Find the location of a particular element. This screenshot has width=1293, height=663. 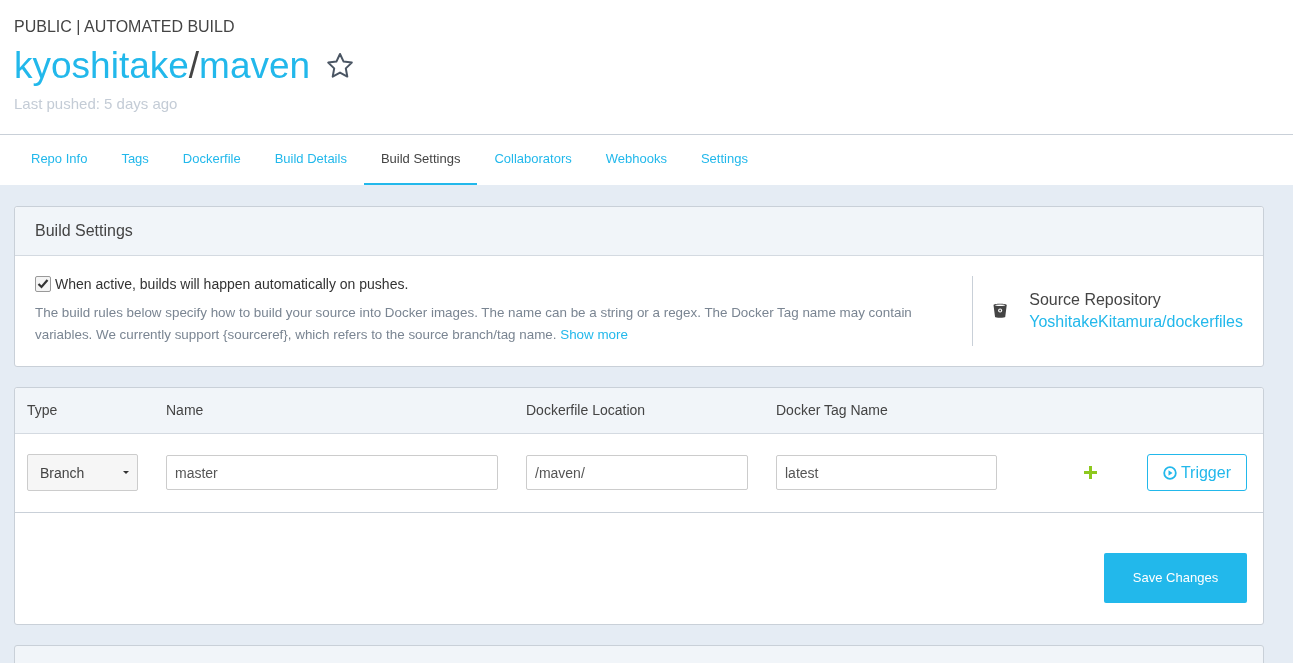

source-repository-label: Source Repository is located at coordinates (1095, 299).